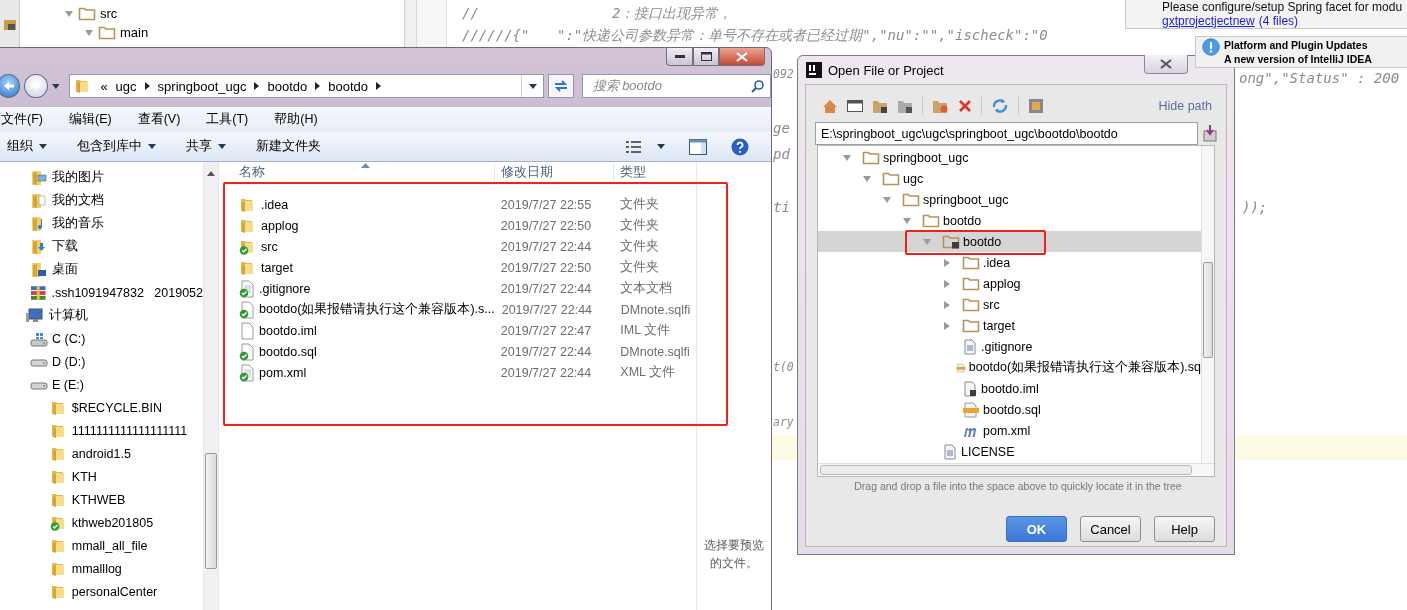  Describe the element at coordinates (98, 499) in the screenshot. I see `nav-item: KTHWEB` at that location.